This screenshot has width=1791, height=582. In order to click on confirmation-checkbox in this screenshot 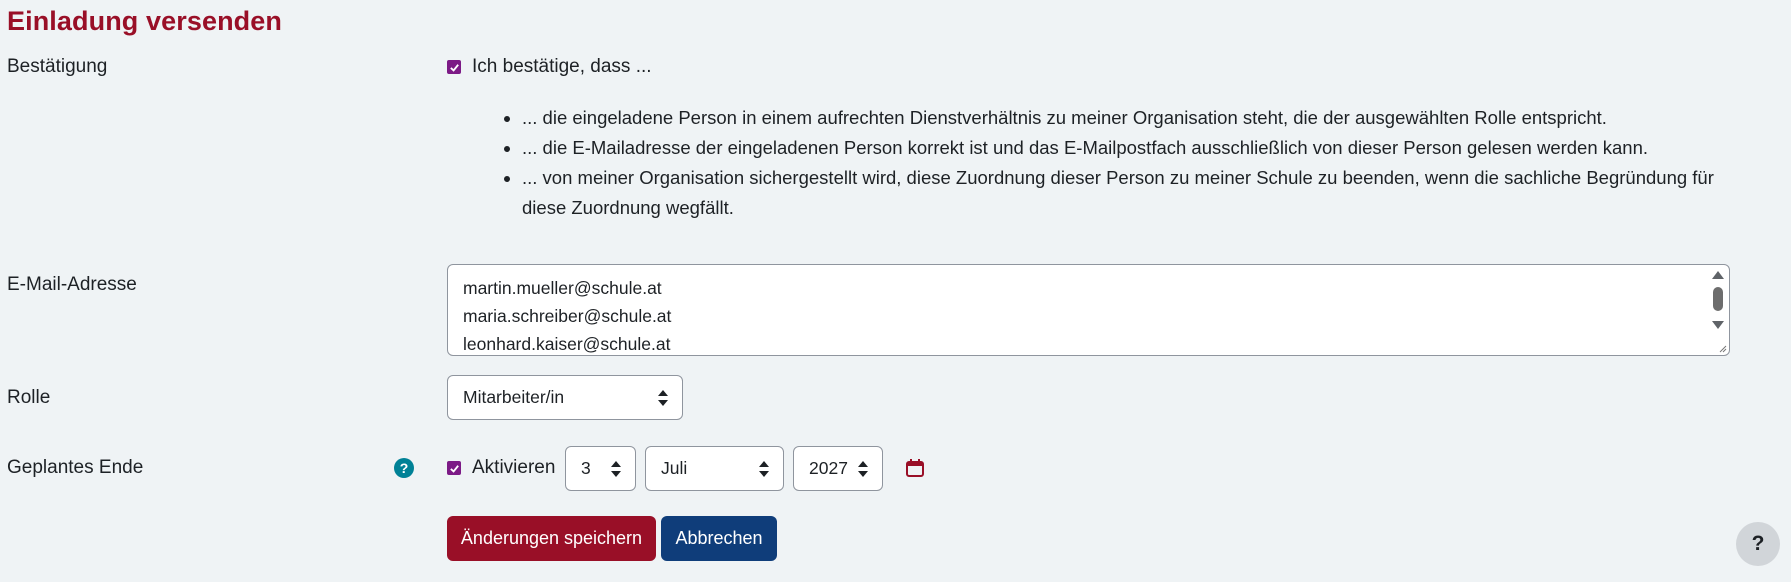, I will do `click(454, 67)`.